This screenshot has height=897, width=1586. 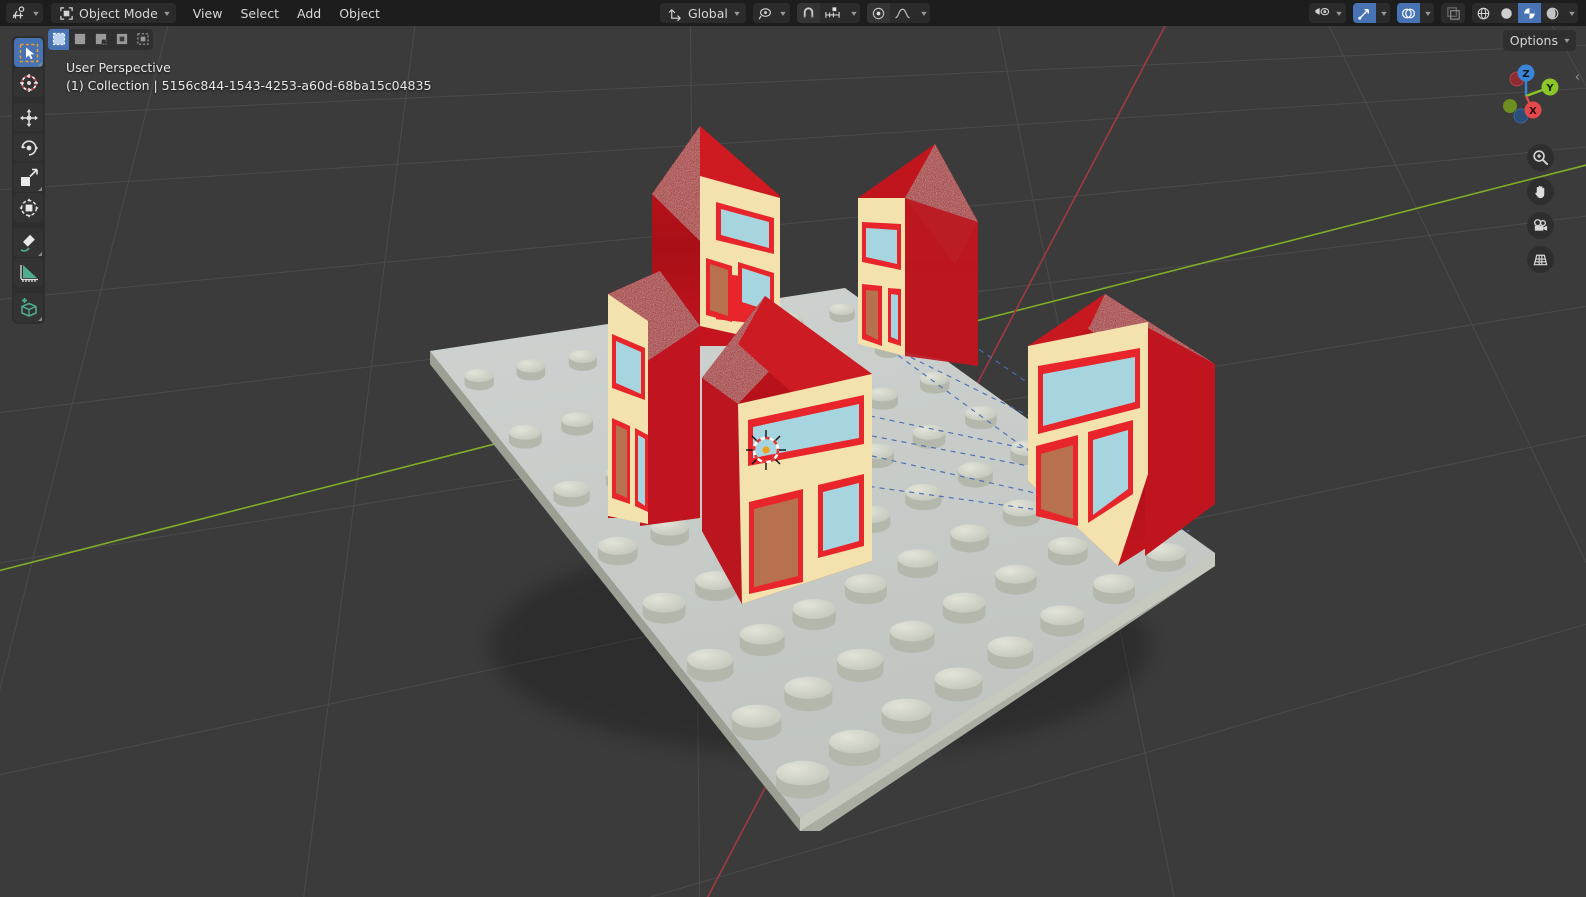 I want to click on navigation-gizmo: Z Y X, so click(x=1526, y=96).